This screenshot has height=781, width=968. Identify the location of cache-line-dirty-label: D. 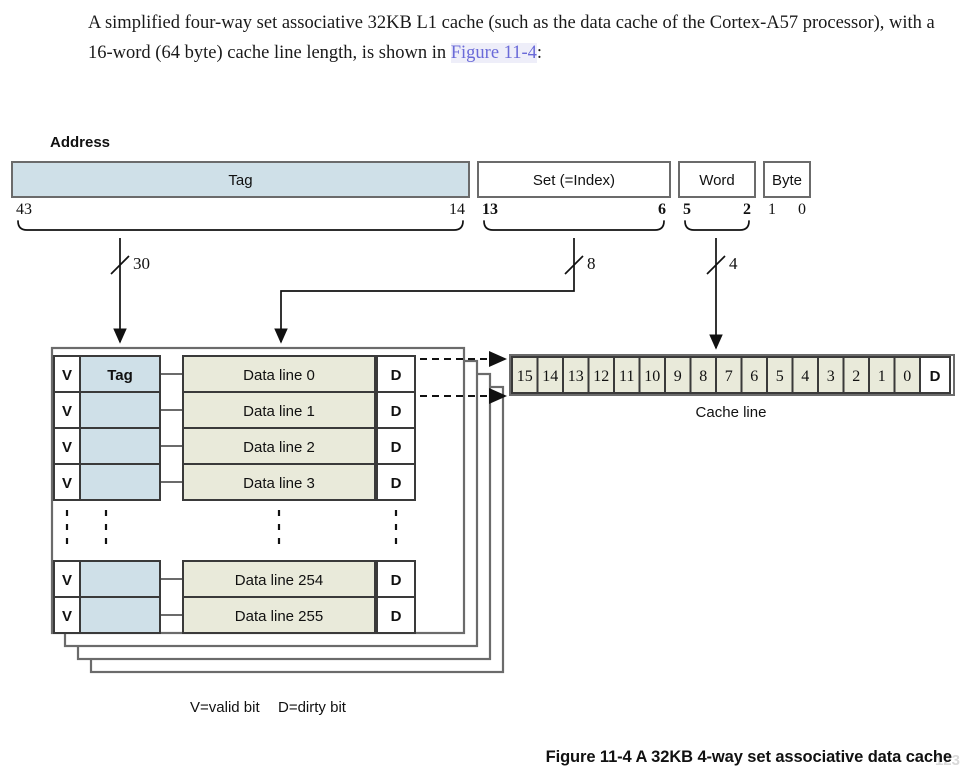
(935, 376).